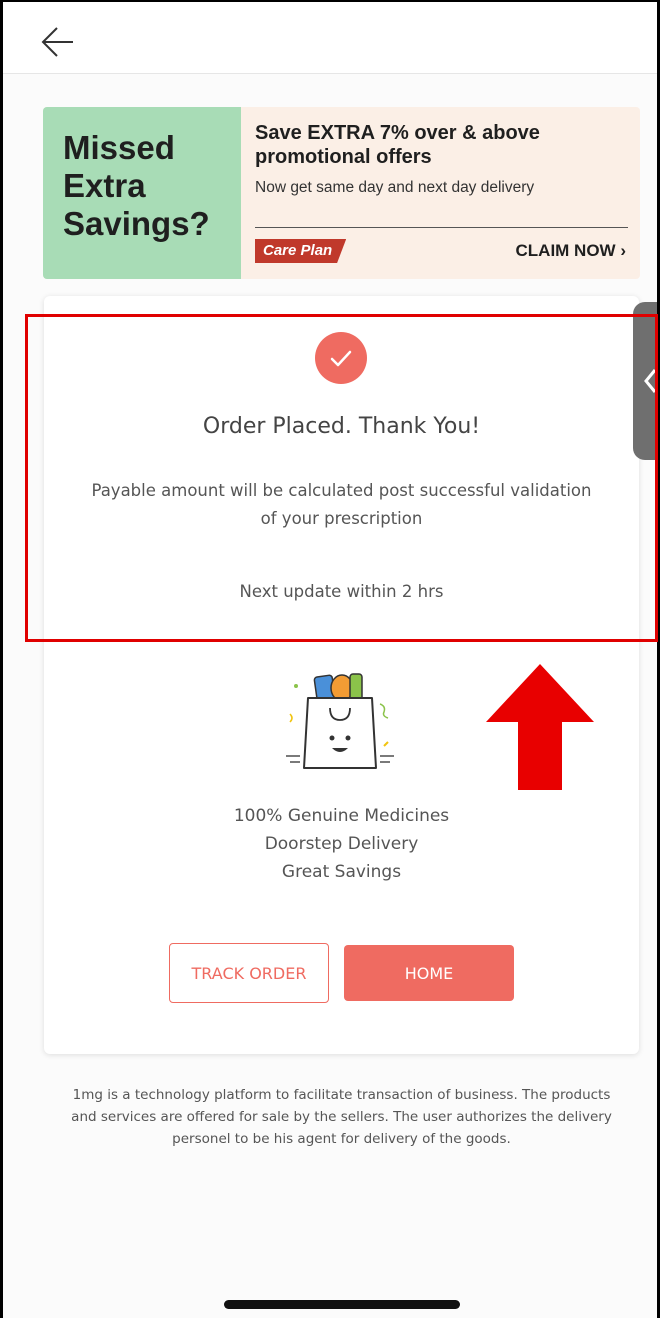  What do you see at coordinates (341, 816) in the screenshot?
I see `benefit-genuine: 100% Genuine Medicines` at bounding box center [341, 816].